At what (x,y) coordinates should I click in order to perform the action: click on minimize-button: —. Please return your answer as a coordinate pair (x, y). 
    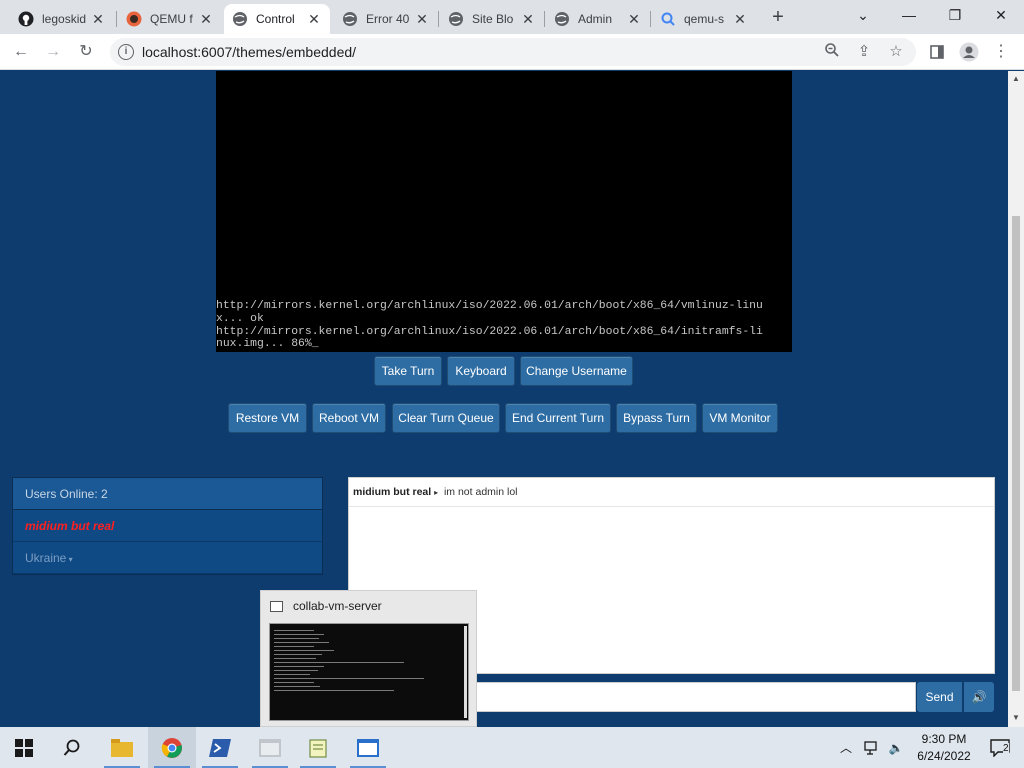
    Looking at the image, I should click on (909, 15).